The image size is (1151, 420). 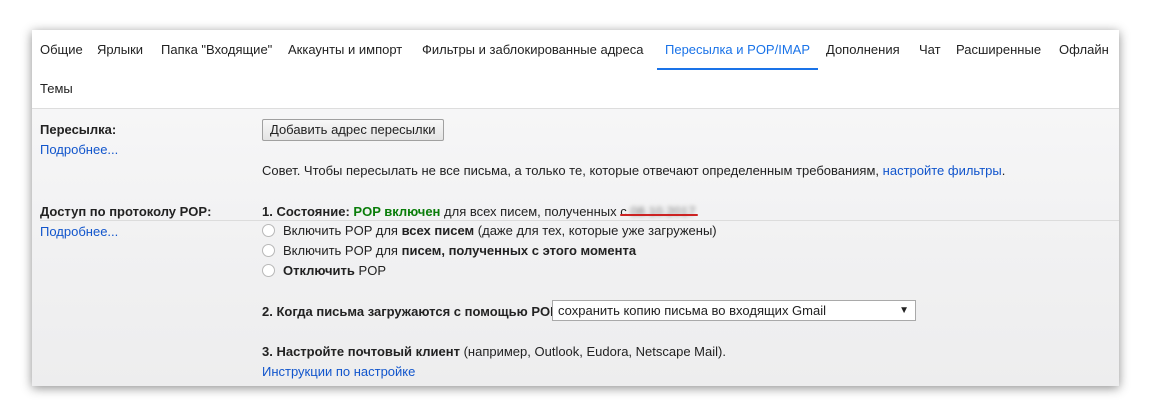 I want to click on pop-status-date: 08.10.2017, so click(x=663, y=211).